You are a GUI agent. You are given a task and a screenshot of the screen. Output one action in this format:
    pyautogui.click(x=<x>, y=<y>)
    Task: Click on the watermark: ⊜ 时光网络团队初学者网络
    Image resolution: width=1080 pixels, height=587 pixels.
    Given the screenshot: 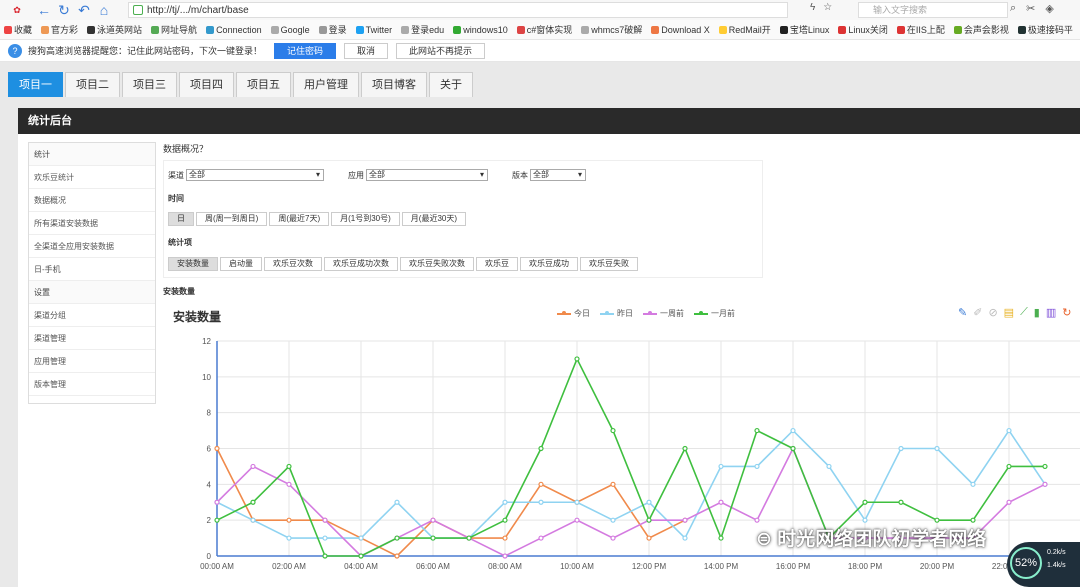 What is the action you would take?
    pyautogui.click(x=871, y=537)
    